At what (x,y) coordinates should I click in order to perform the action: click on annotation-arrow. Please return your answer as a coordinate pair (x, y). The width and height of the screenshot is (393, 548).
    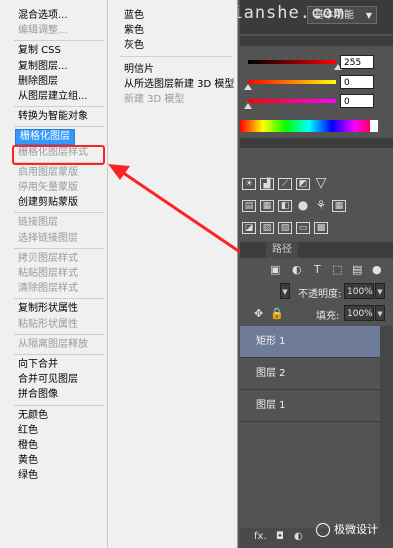
    Looking at the image, I should click on (174, 209).